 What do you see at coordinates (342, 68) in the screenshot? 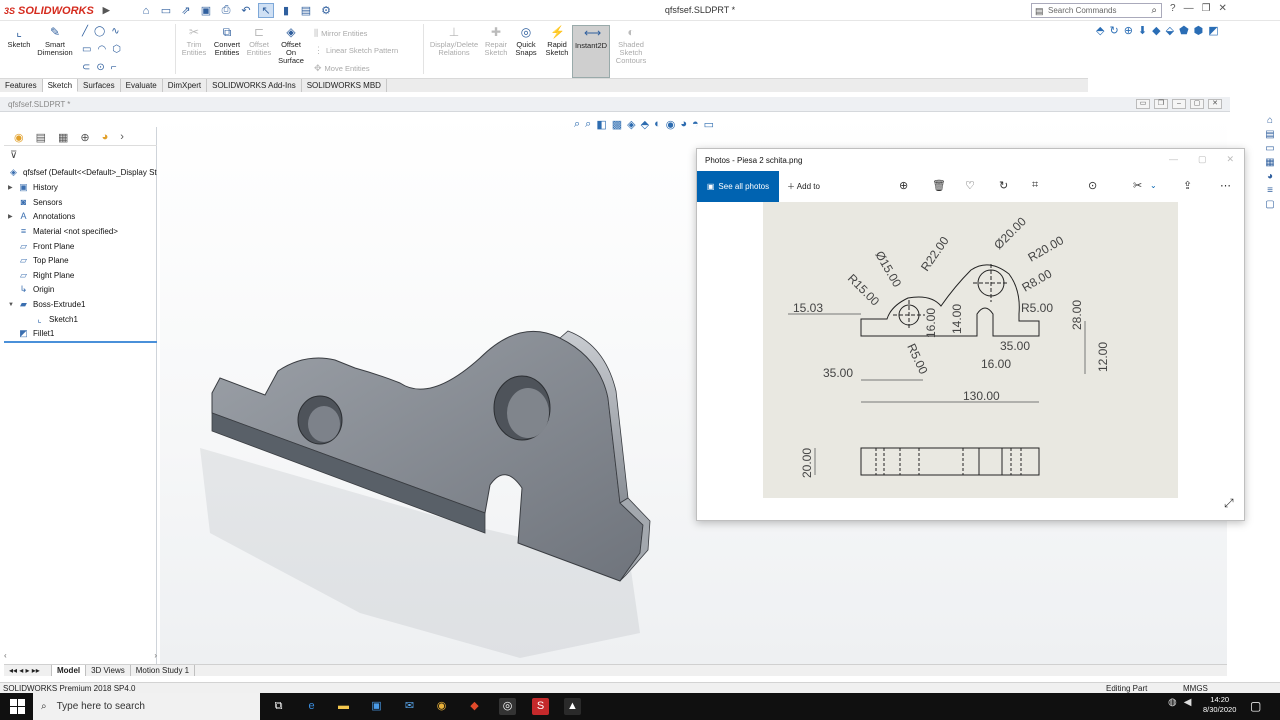
I see `move-entities-button: ✥ Move Entities` at bounding box center [342, 68].